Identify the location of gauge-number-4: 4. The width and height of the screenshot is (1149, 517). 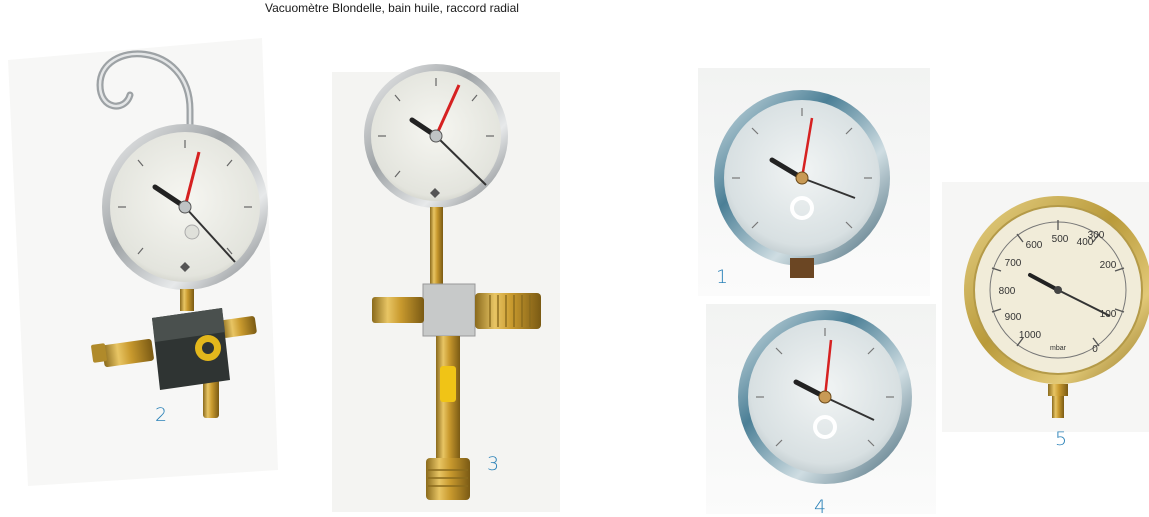
(820, 506).